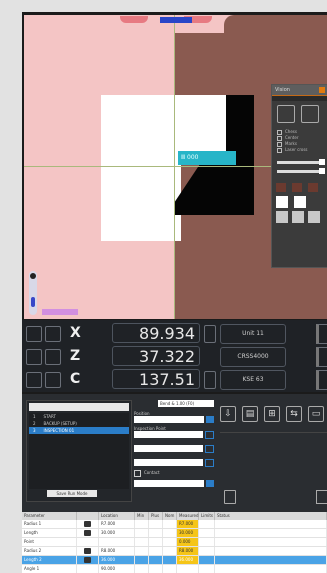 Image resolution: width=327 pixels, height=573 pixels. I want to click on col-header: Min, so click(142, 516).